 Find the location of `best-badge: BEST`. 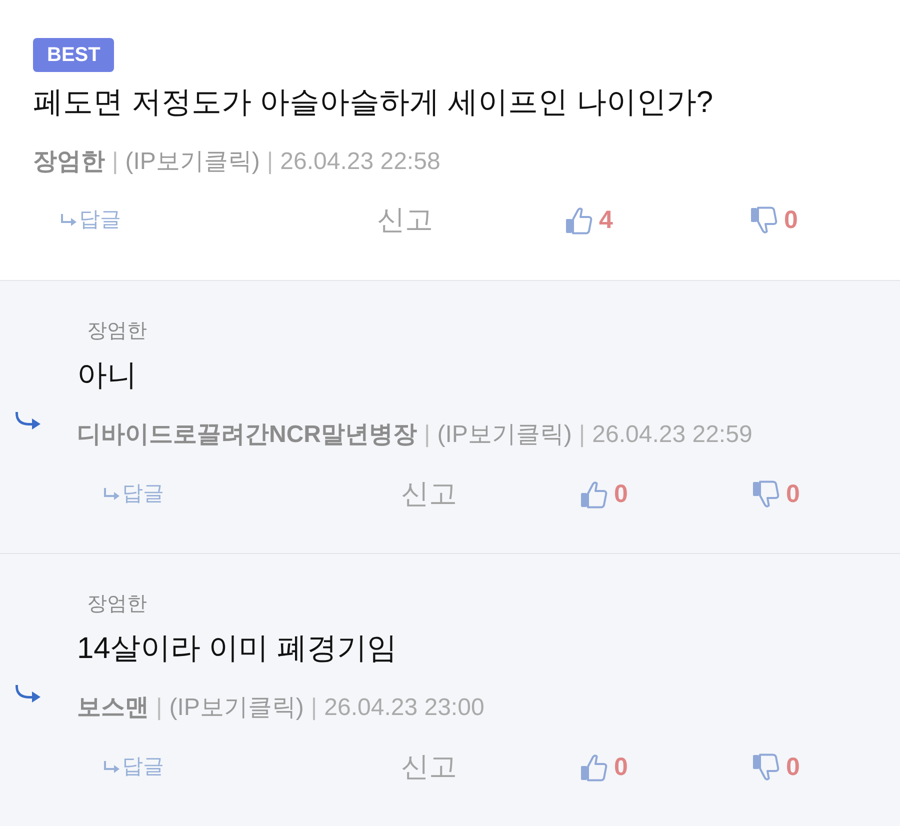

best-badge: BEST is located at coordinates (73, 55).